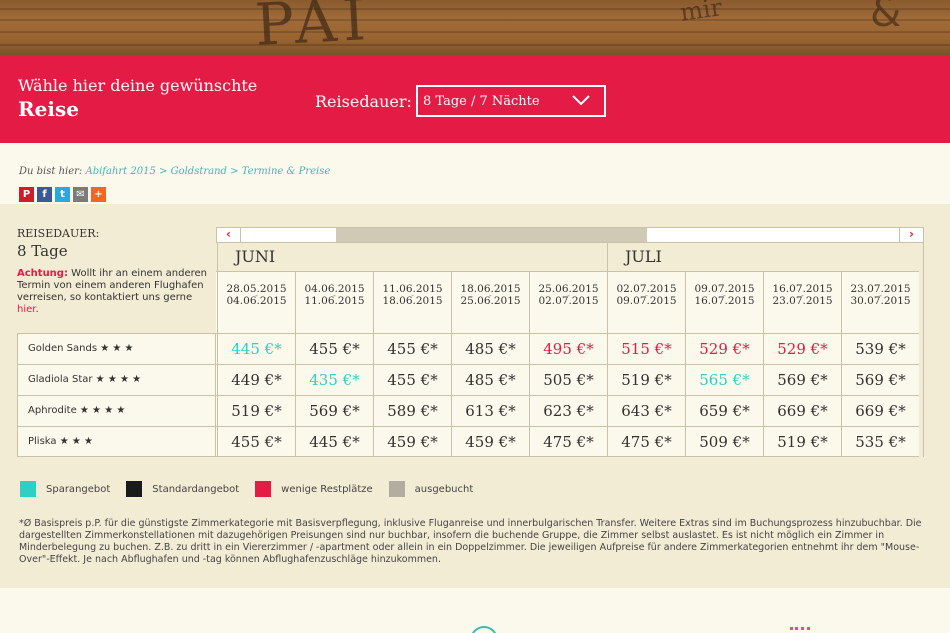 This screenshot has height=633, width=950. I want to click on price-cell: 659 €*, so click(724, 410).